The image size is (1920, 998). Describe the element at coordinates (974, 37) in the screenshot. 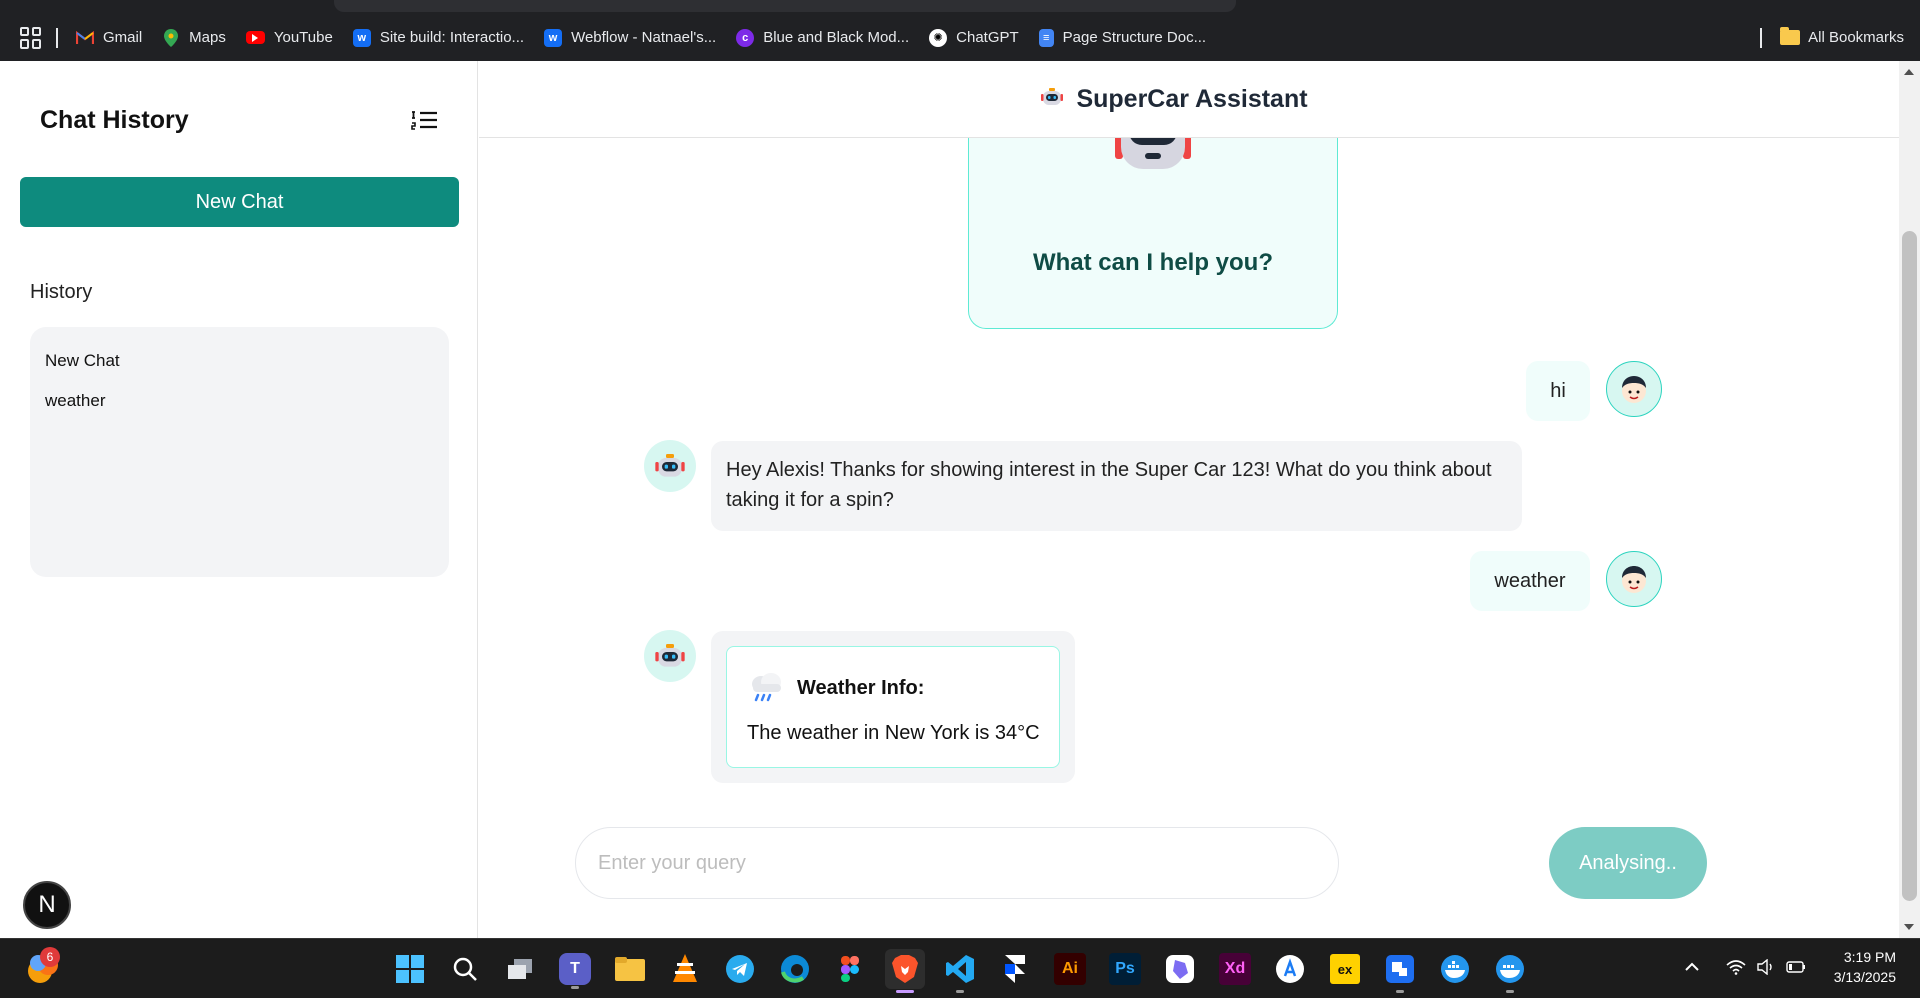

I see `bookmark-chatgpt: ✺ ChatGPT` at that location.